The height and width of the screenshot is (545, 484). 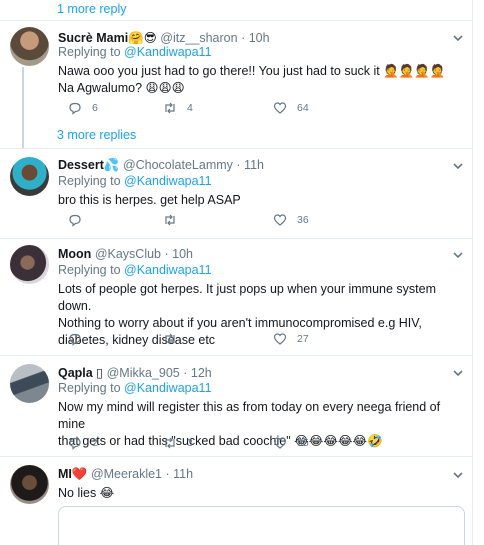 What do you see at coordinates (111, 165) in the screenshot?
I see `name-emoji: 💦` at bounding box center [111, 165].